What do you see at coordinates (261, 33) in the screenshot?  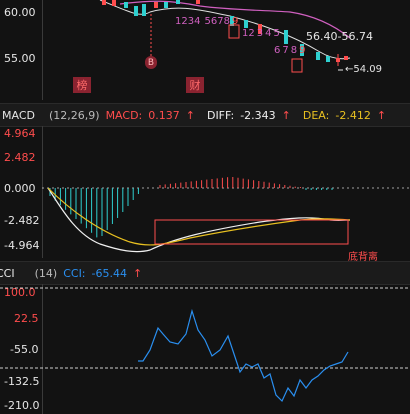 I see `td-sequence-mid: 12 3 4 5` at bounding box center [261, 33].